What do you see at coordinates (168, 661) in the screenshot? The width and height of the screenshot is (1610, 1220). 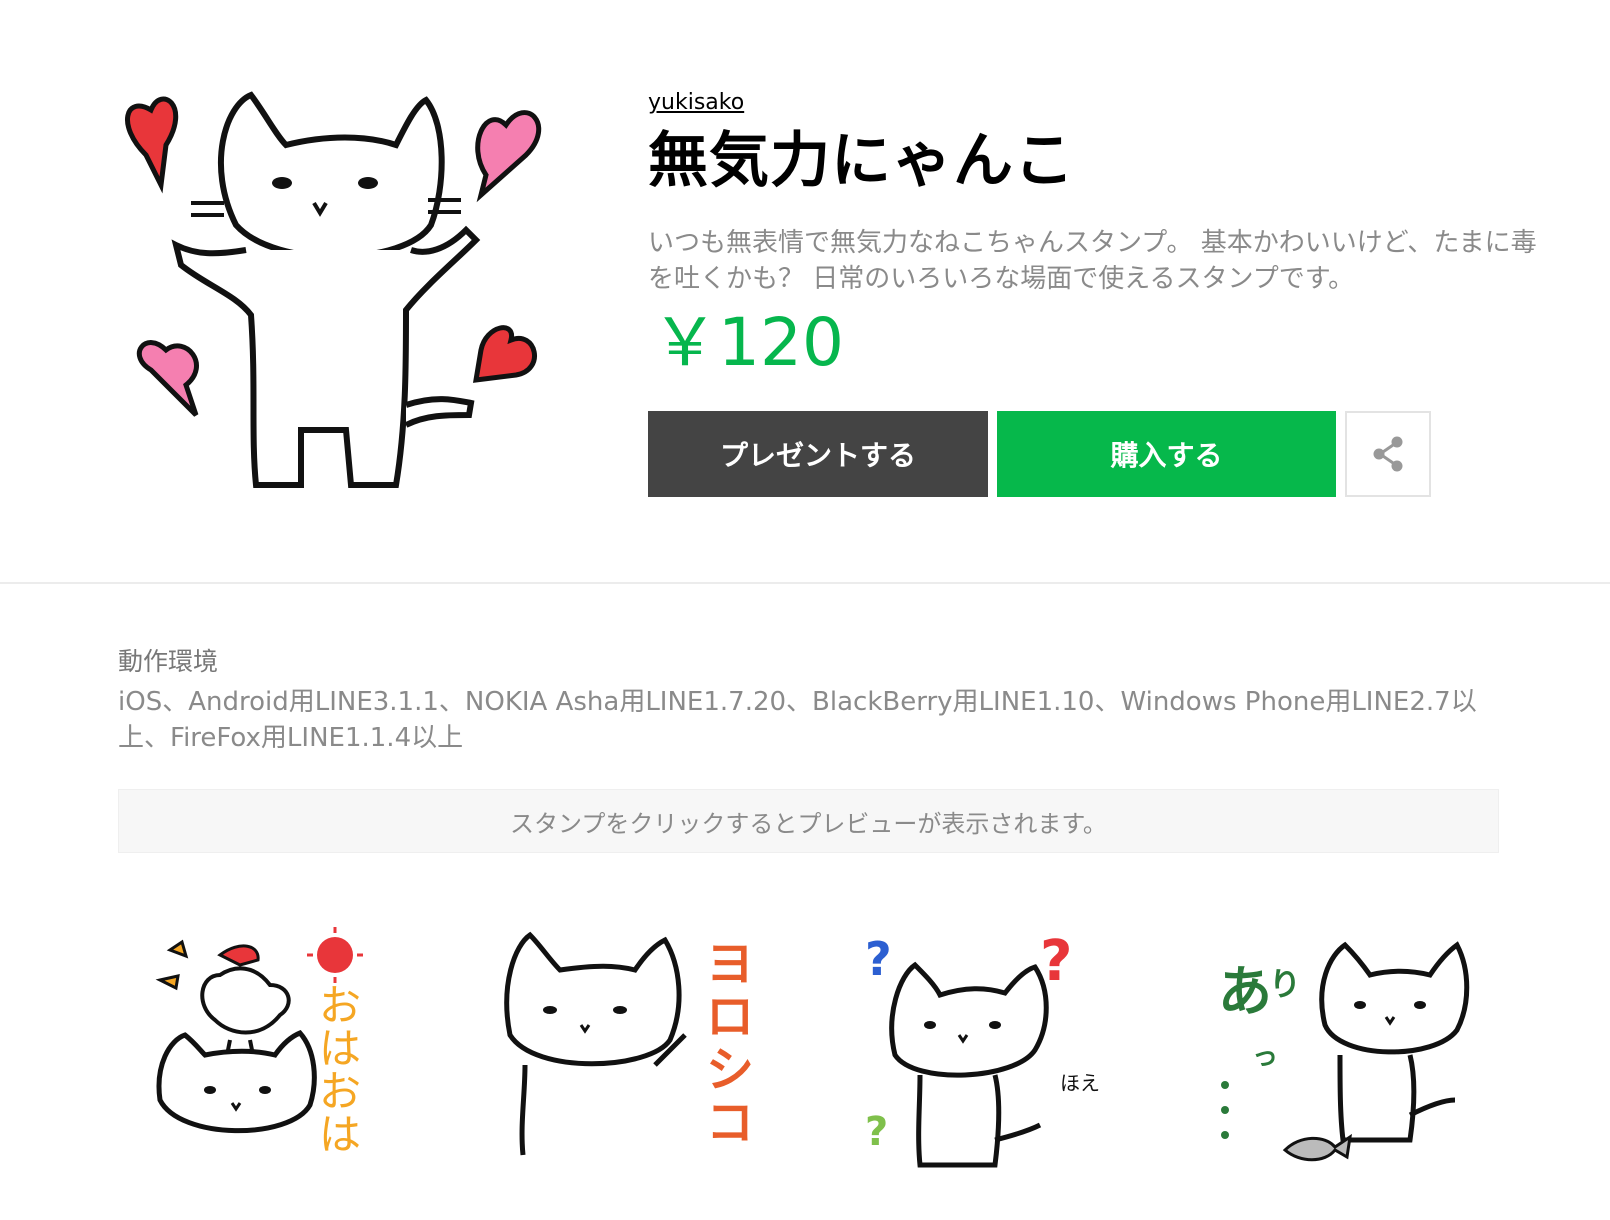 I see `environment-label: 動作環境` at bounding box center [168, 661].